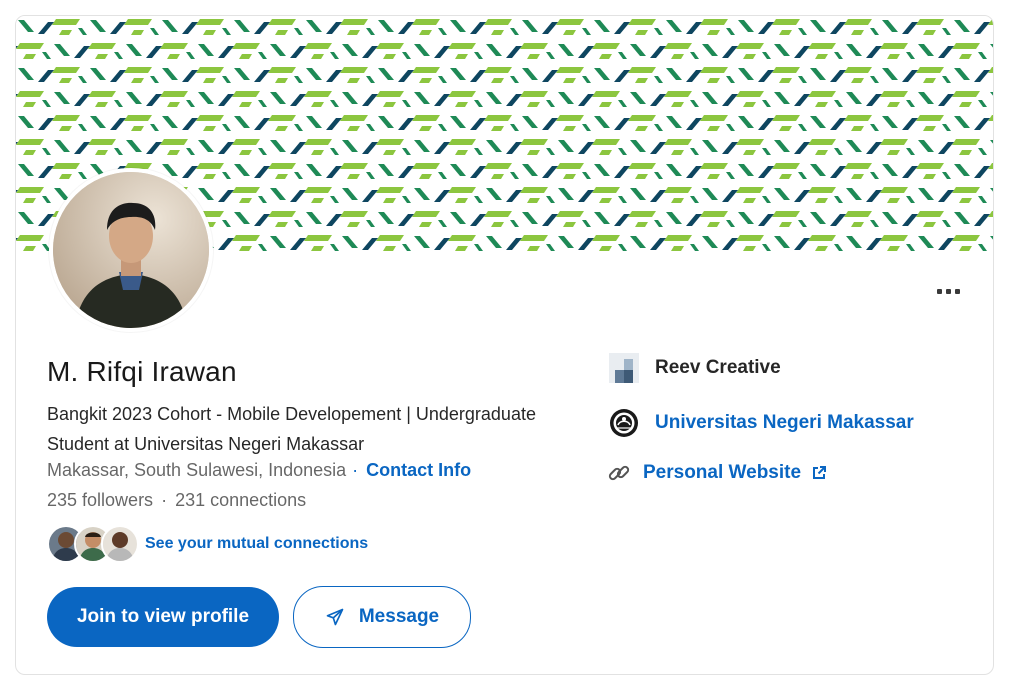 This screenshot has width=1011, height=691. Describe the element at coordinates (624, 368) in the screenshot. I see `company-logo-icon` at that location.